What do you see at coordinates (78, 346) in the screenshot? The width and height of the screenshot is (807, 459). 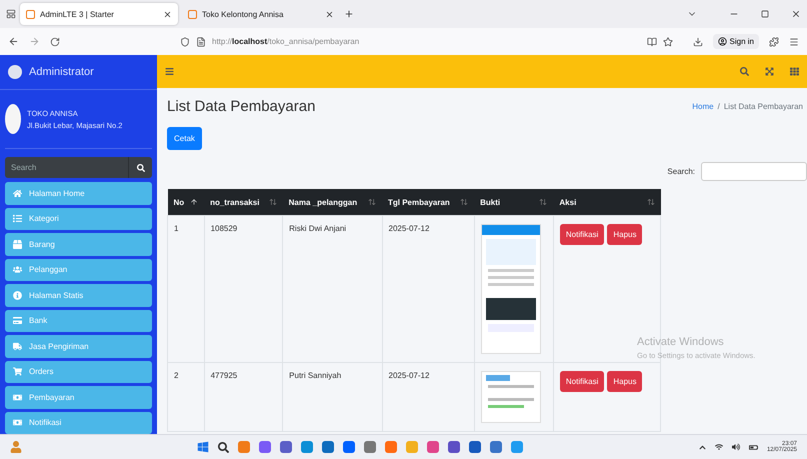 I see `sidebar-item: Jasa Pengiriman` at bounding box center [78, 346].